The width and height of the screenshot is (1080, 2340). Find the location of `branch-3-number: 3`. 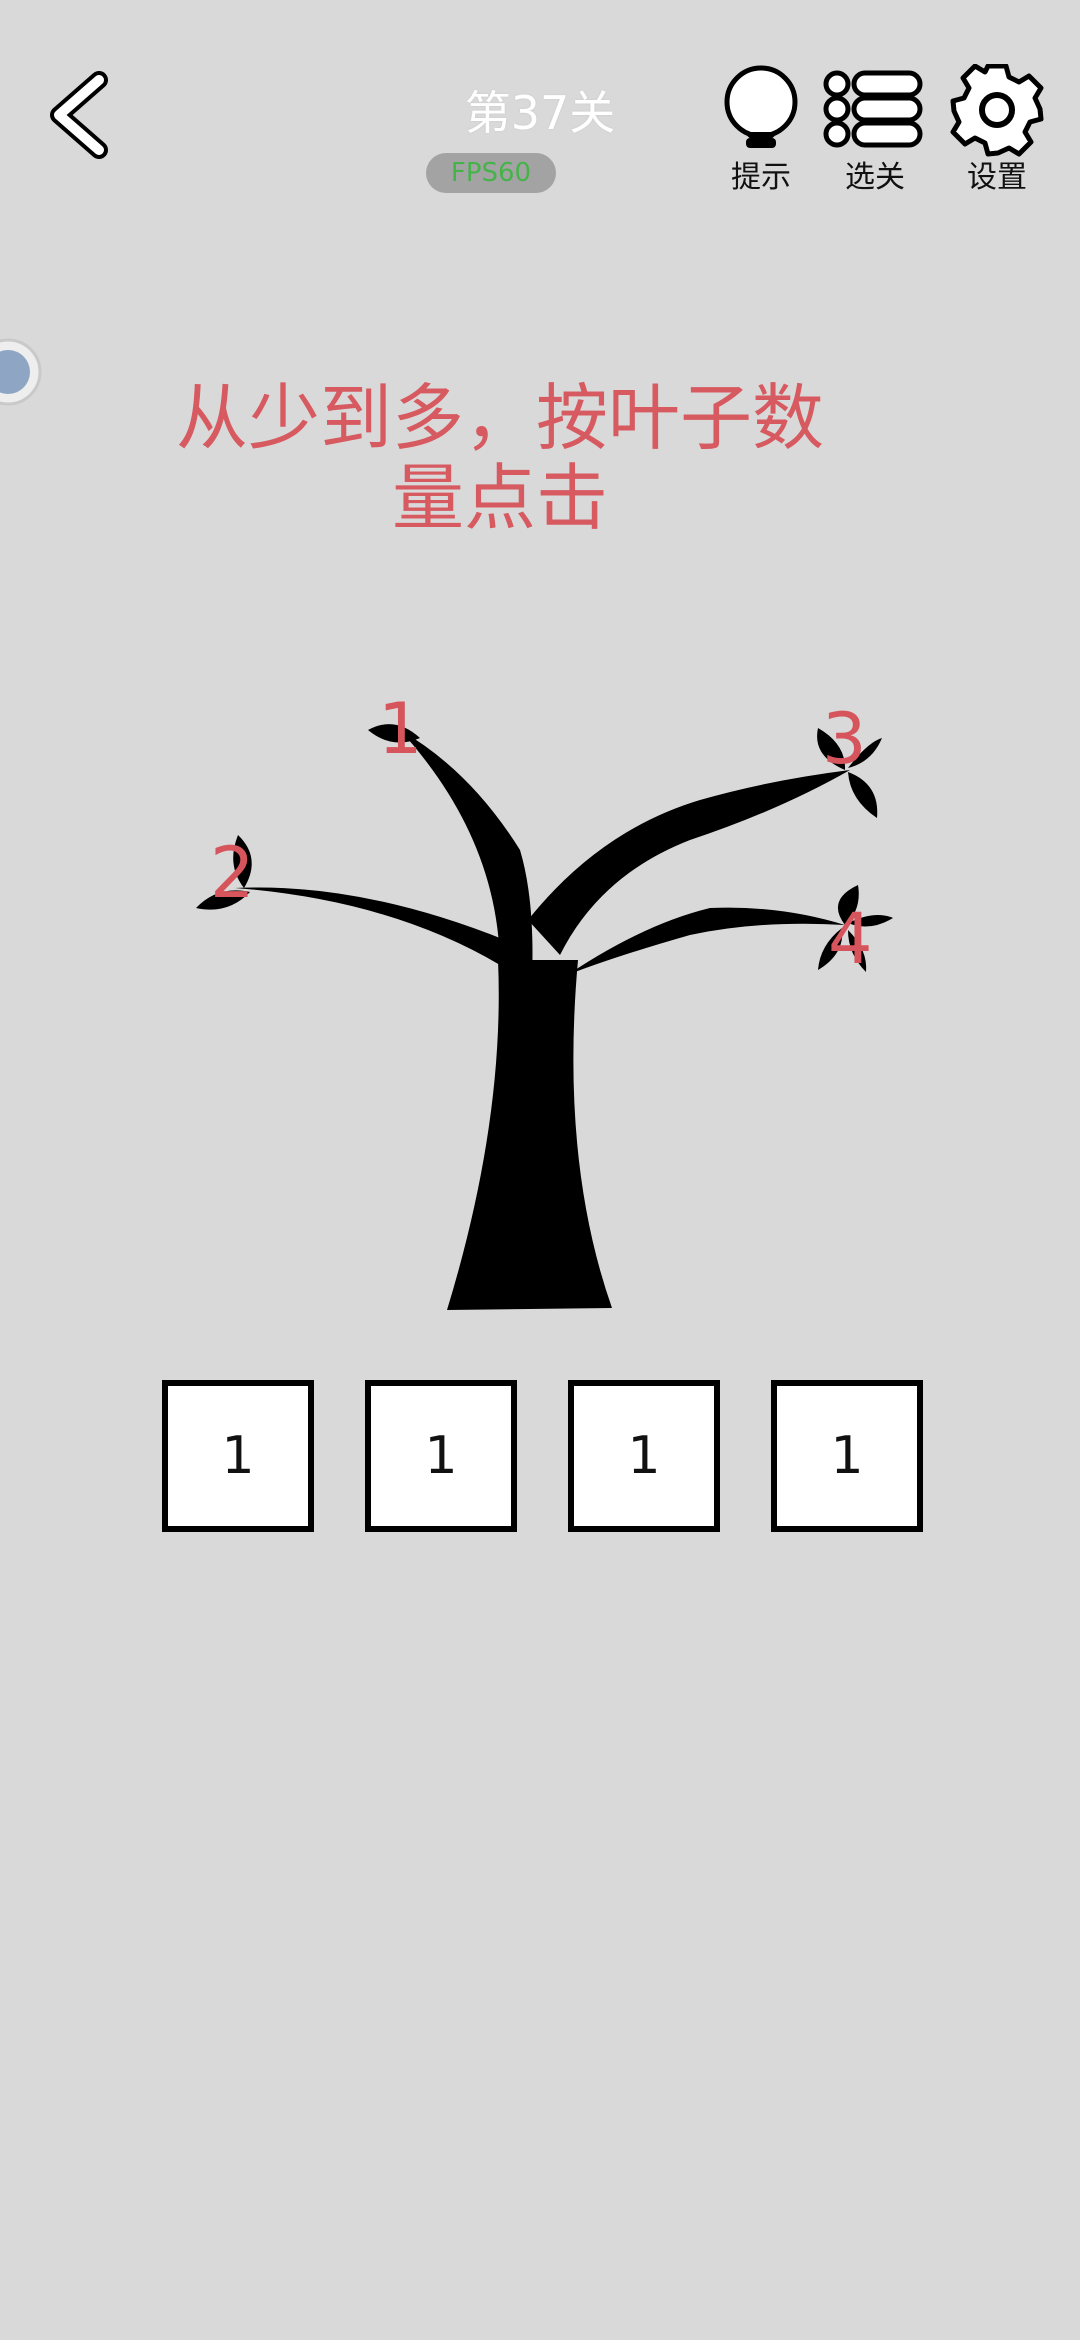

branch-3-number: 3 is located at coordinates (844, 739).